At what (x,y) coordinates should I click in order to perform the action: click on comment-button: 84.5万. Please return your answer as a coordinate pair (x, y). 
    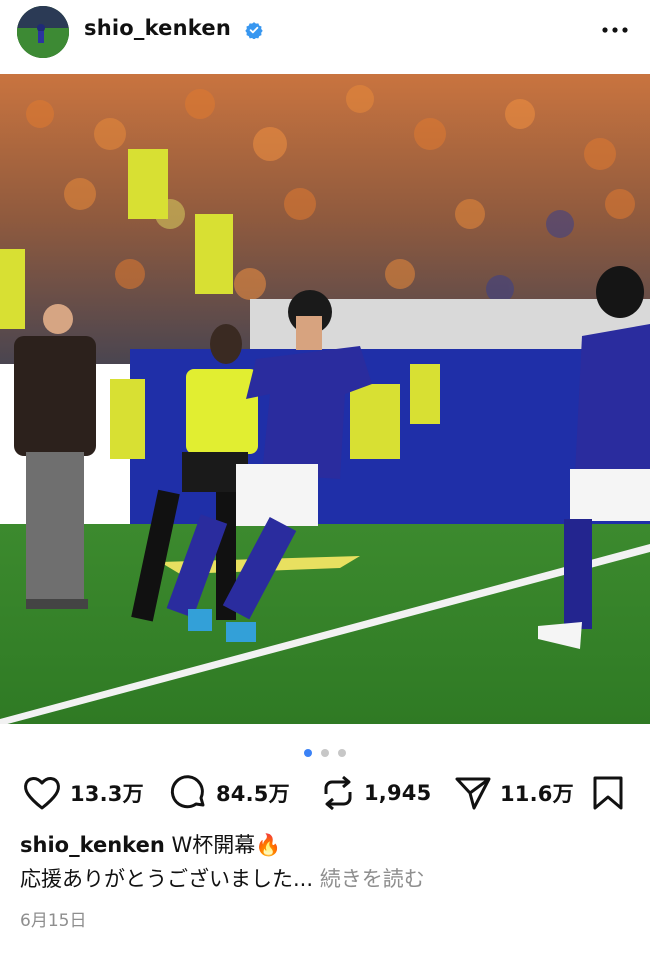
    Looking at the image, I should click on (230, 793).